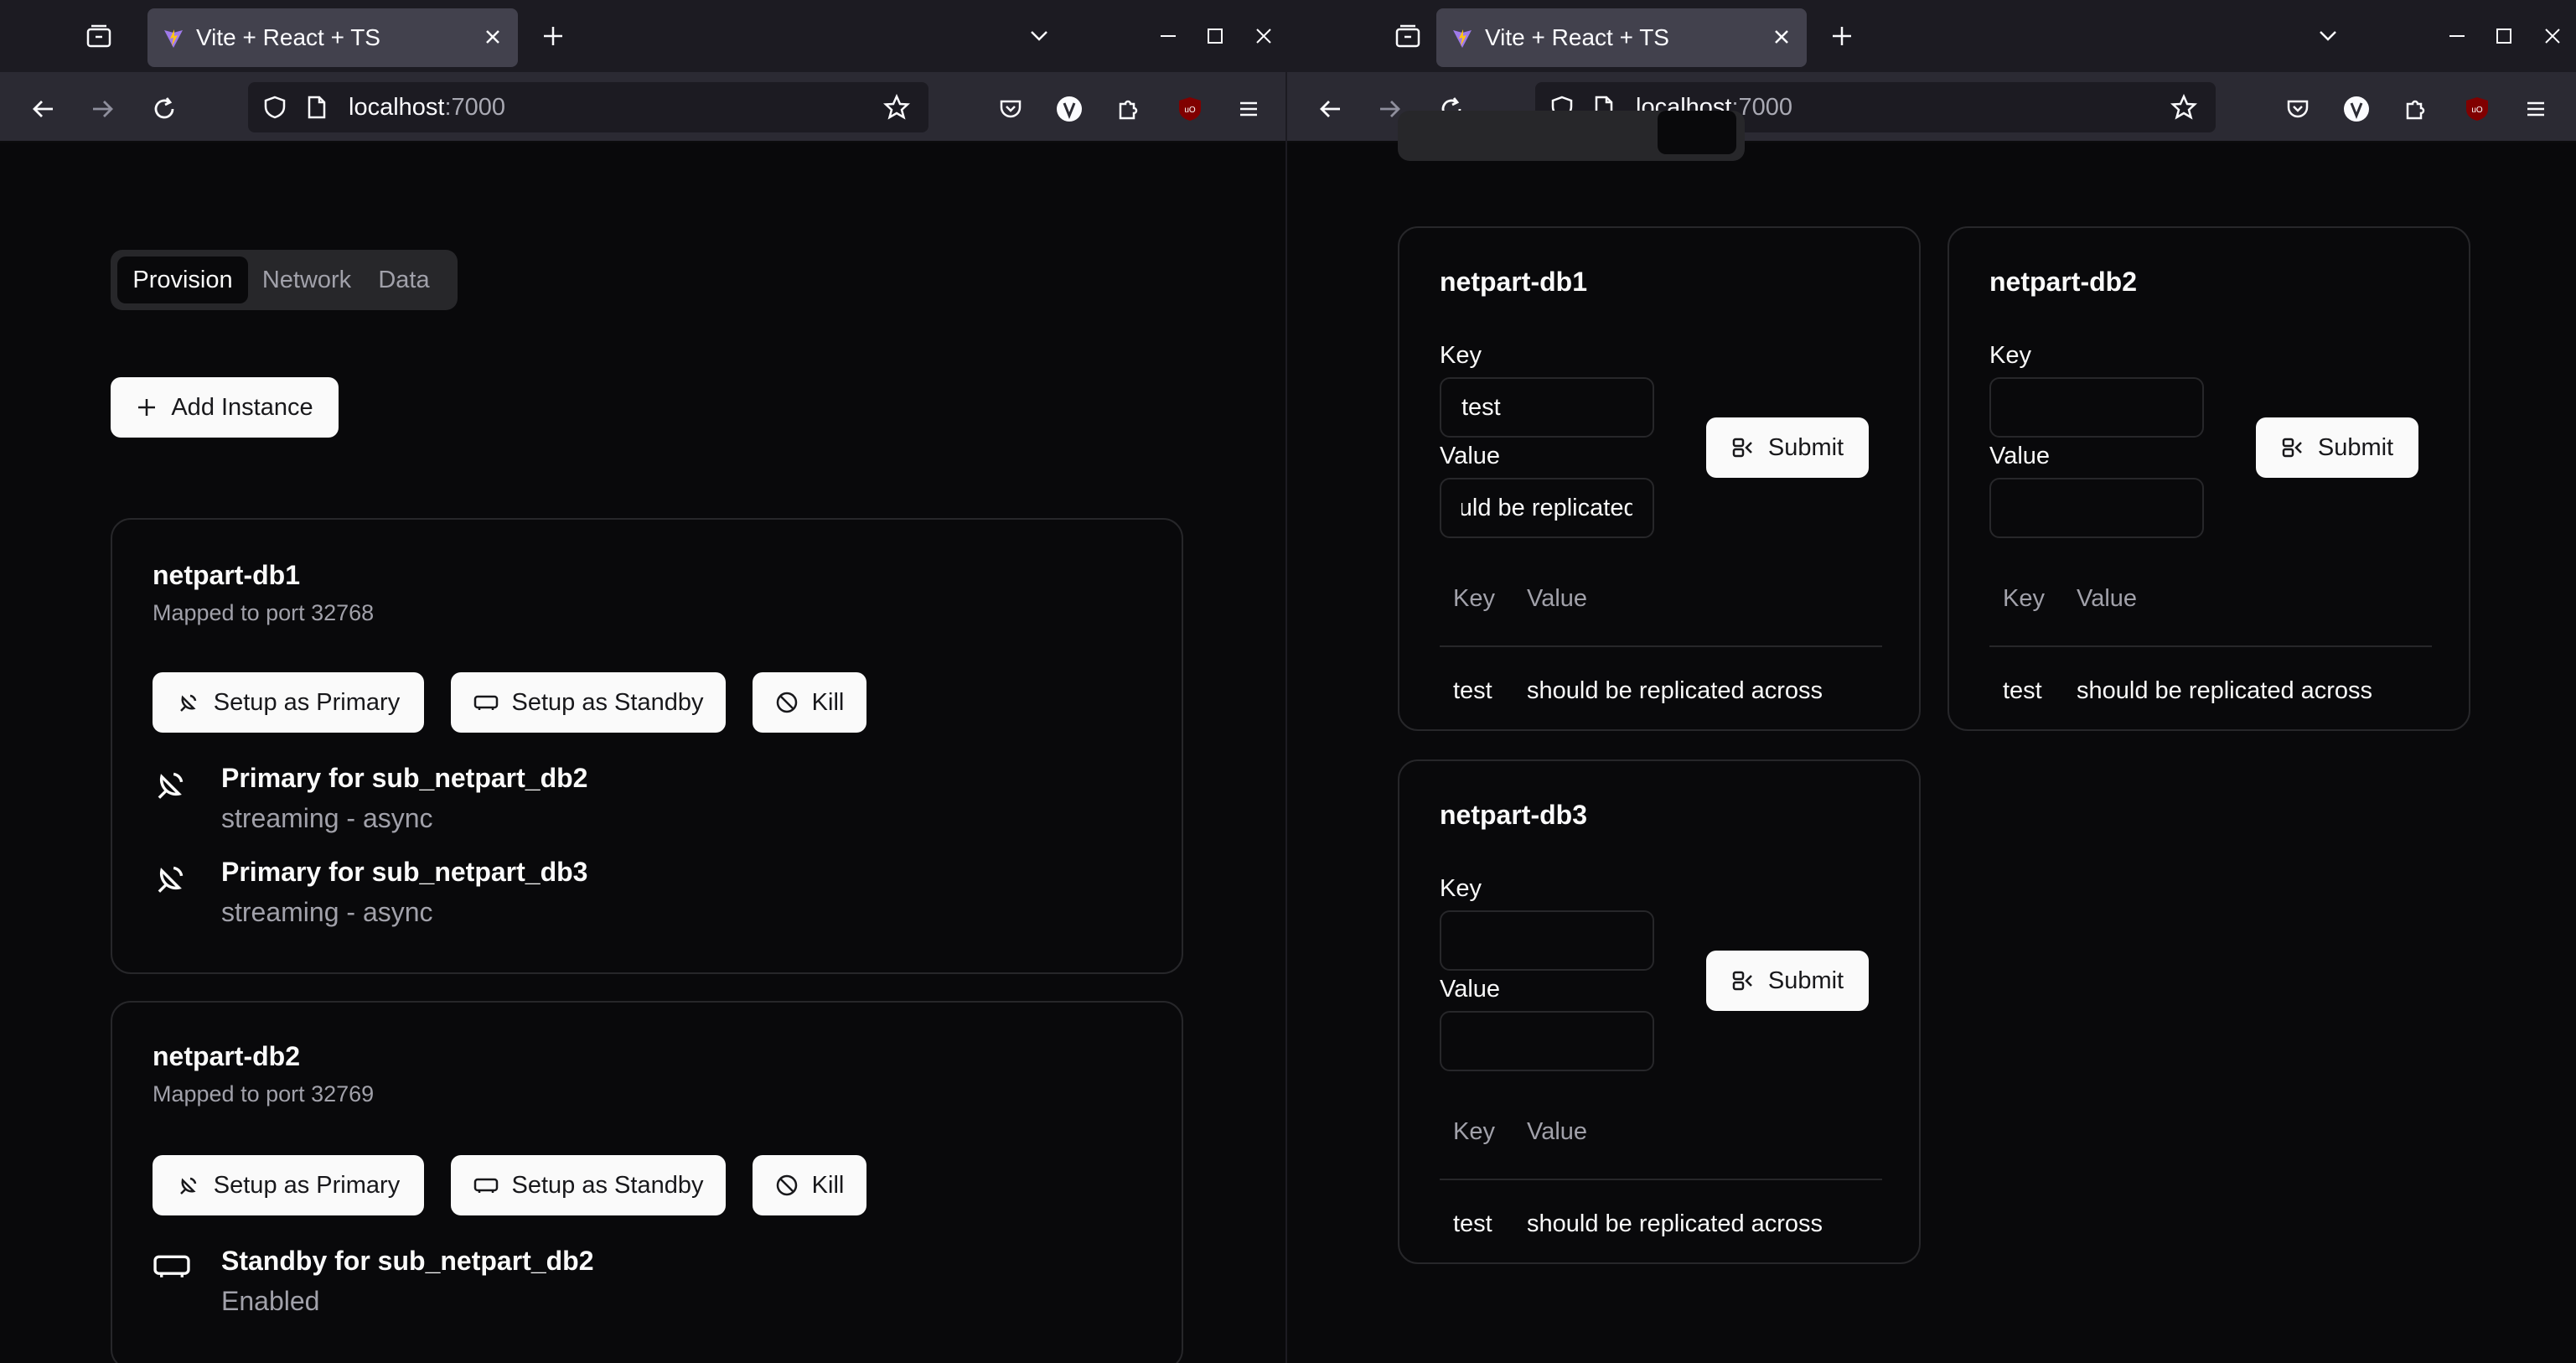 Image resolution: width=2576 pixels, height=1363 pixels. What do you see at coordinates (407, 1261) in the screenshot?
I see `replication-title: Standby for sub_netpart_db2` at bounding box center [407, 1261].